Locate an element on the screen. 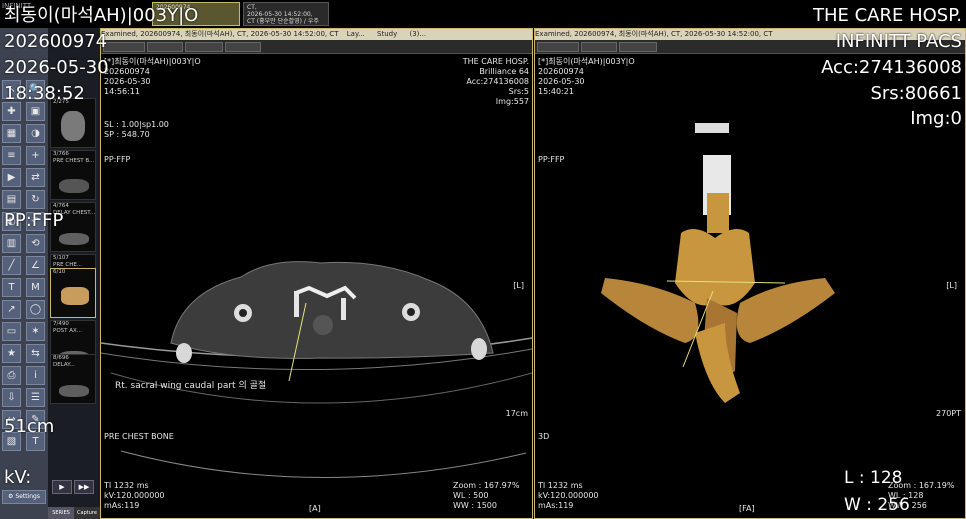 The width and height of the screenshot is (966, 519). reset-tool-icon: ⟲ is located at coordinates (35, 243).